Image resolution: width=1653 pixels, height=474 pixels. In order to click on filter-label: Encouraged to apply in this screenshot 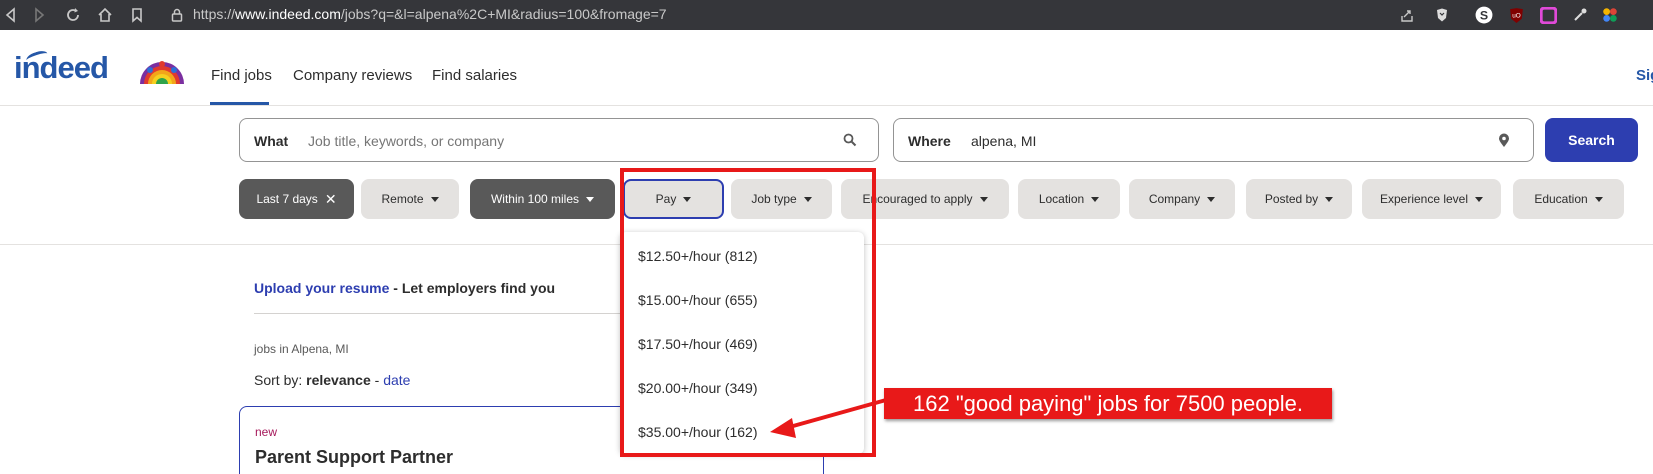, I will do `click(917, 199)`.